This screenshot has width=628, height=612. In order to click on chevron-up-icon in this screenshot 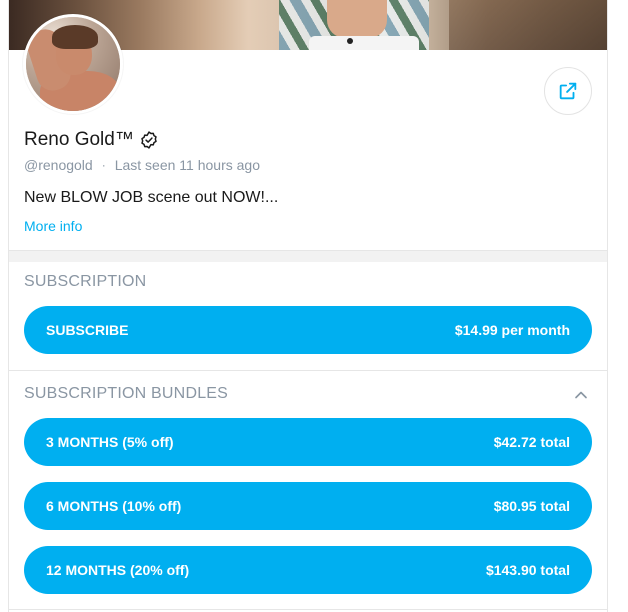, I will do `click(581, 395)`.